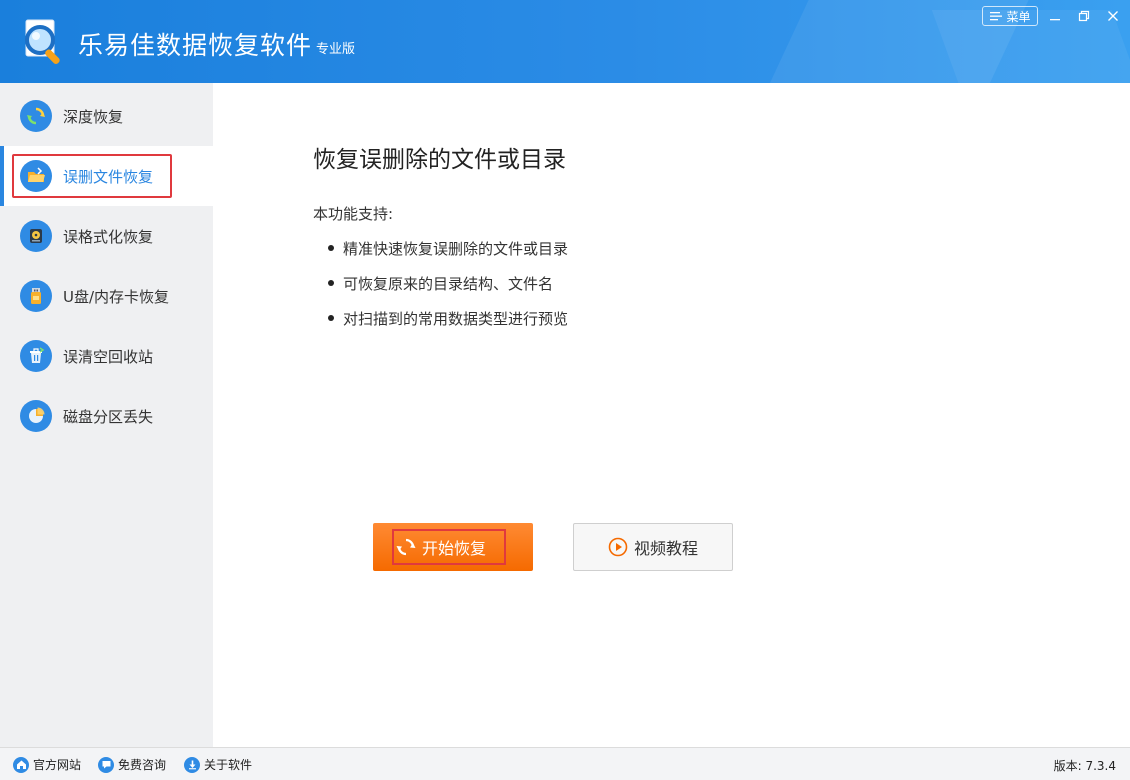  Describe the element at coordinates (439, 160) in the screenshot. I see `page-title: 恢复误删除的文件或目录` at that location.